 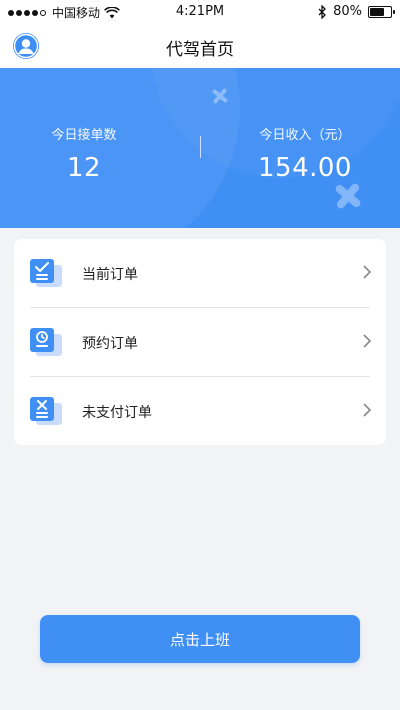 What do you see at coordinates (46, 342) in the screenshot?
I see `clock-list-icon` at bounding box center [46, 342].